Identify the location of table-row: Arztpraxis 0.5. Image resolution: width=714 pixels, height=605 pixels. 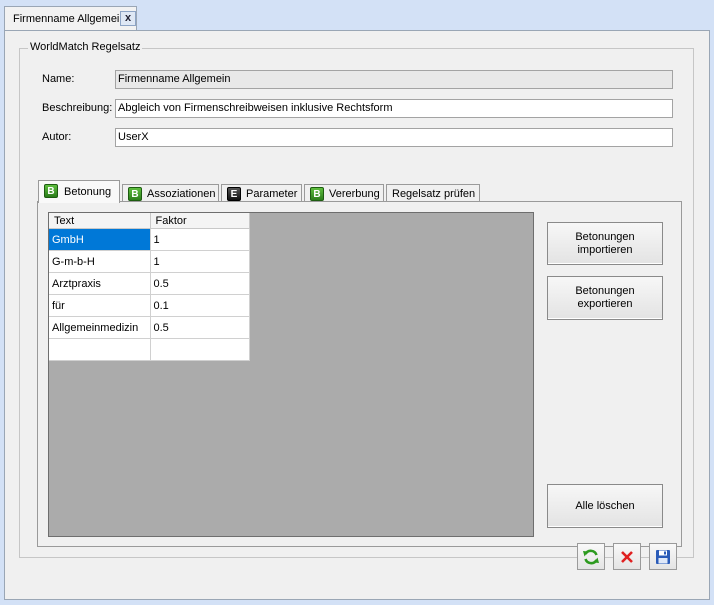
(149, 283).